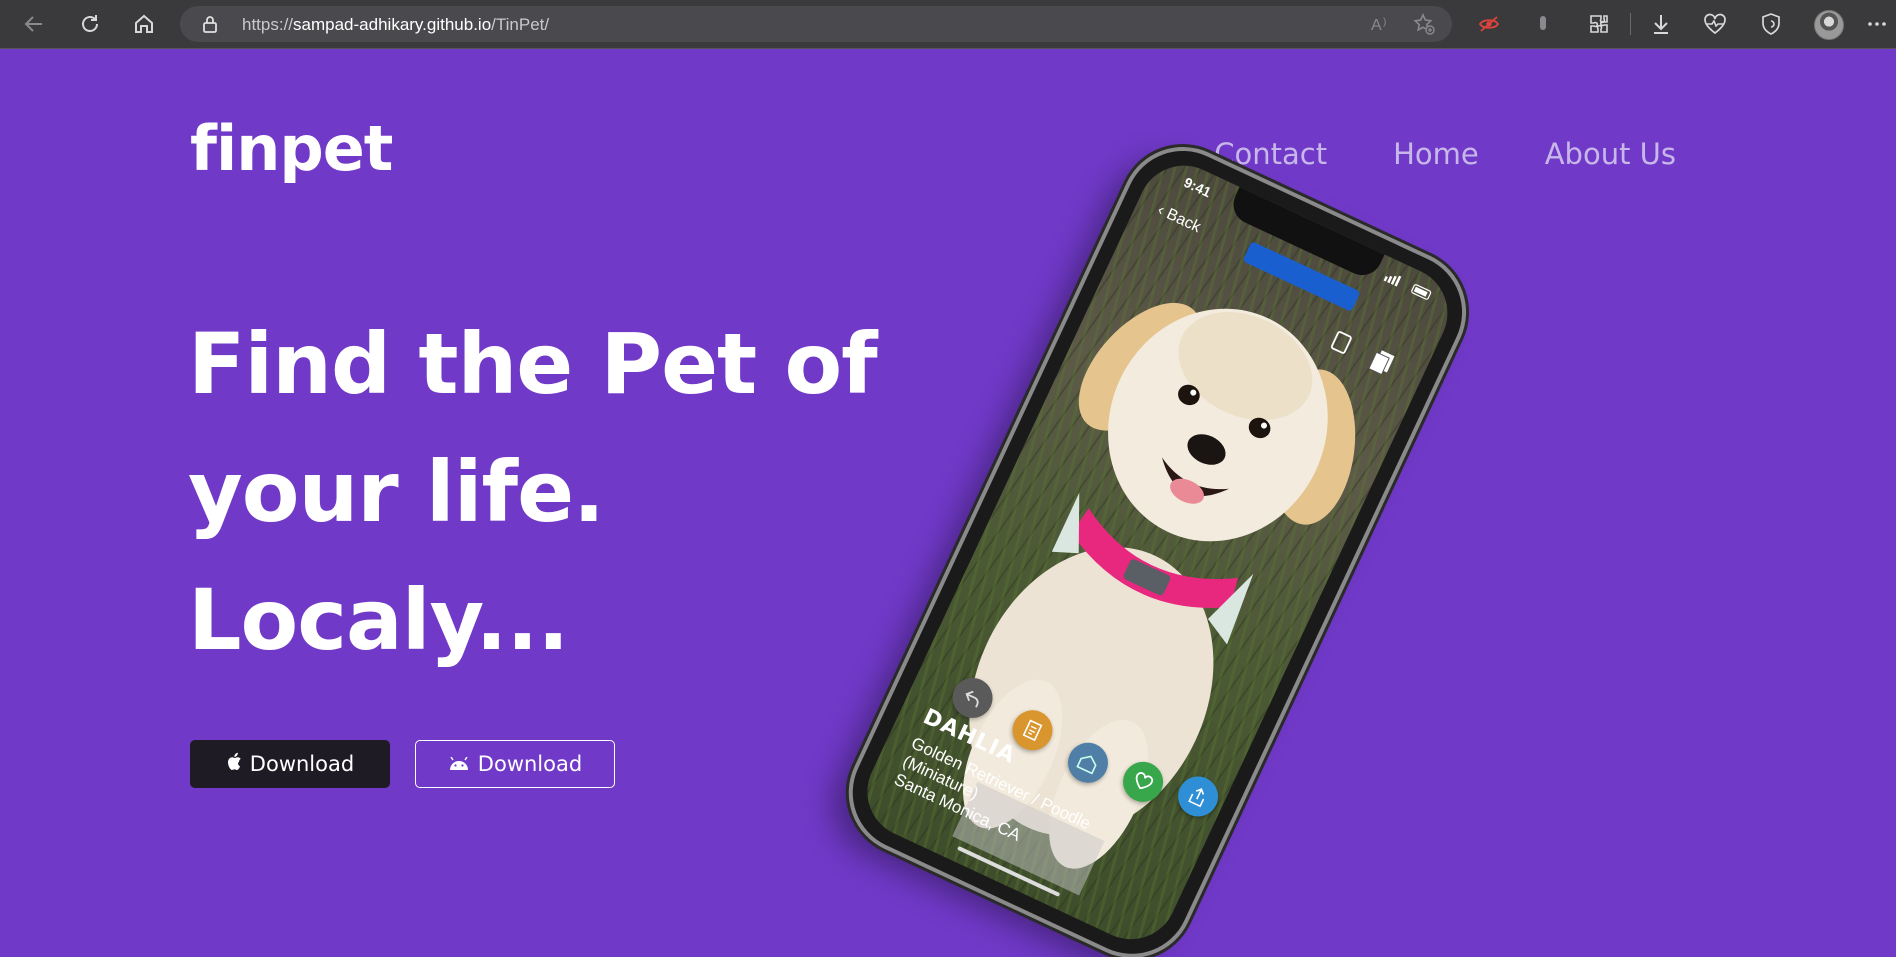 The height and width of the screenshot is (957, 1896). What do you see at coordinates (1630, 24) in the screenshot?
I see `toolbar-divider` at bounding box center [1630, 24].